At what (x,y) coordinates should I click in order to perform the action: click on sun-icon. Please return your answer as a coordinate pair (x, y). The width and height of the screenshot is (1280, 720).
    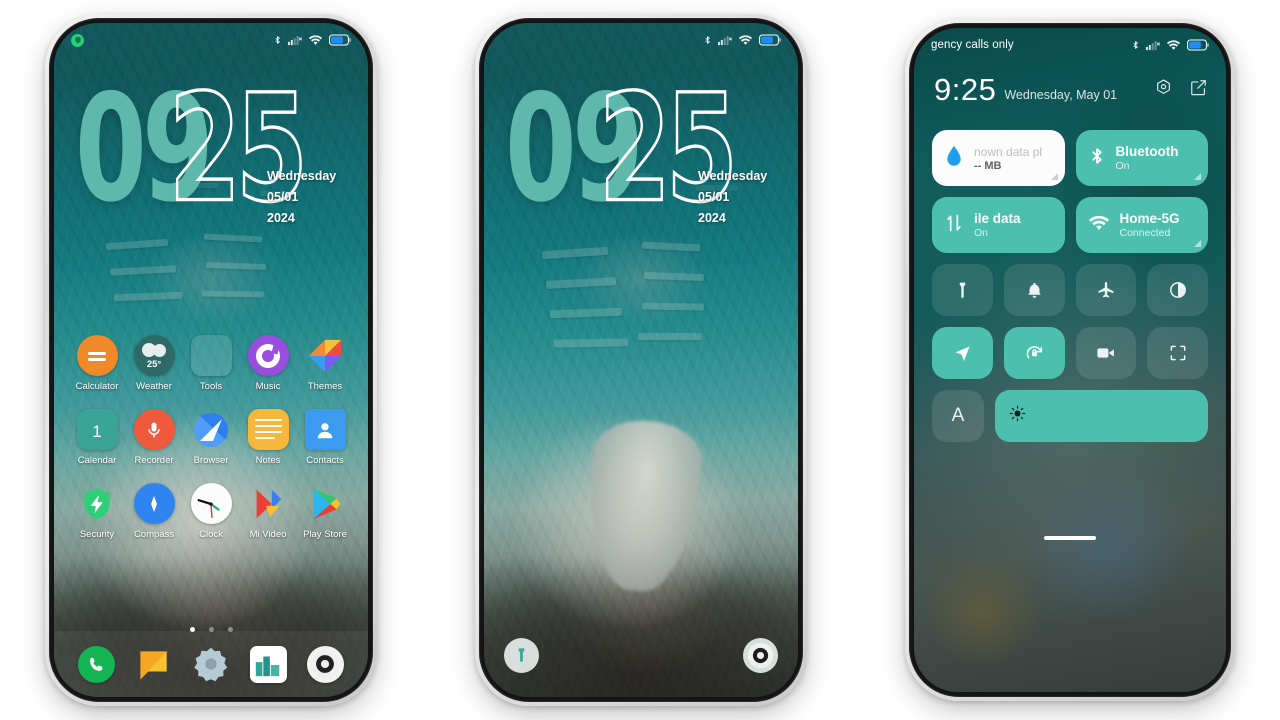
    Looking at the image, I should click on (1017, 416).